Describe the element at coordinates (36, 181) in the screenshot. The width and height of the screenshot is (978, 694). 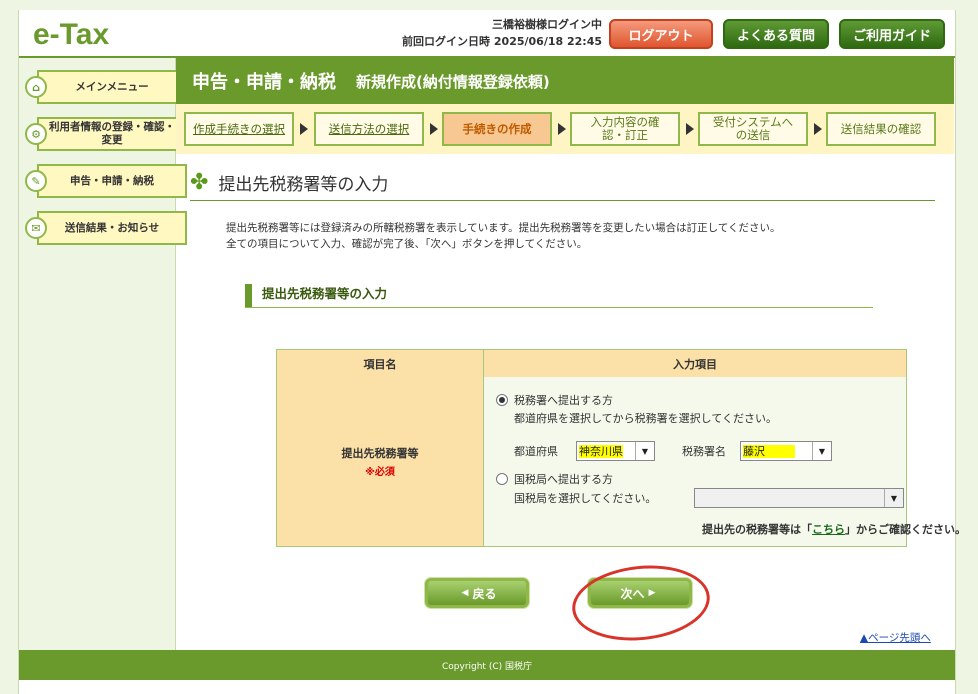
I see `document-icon: ✎` at that location.